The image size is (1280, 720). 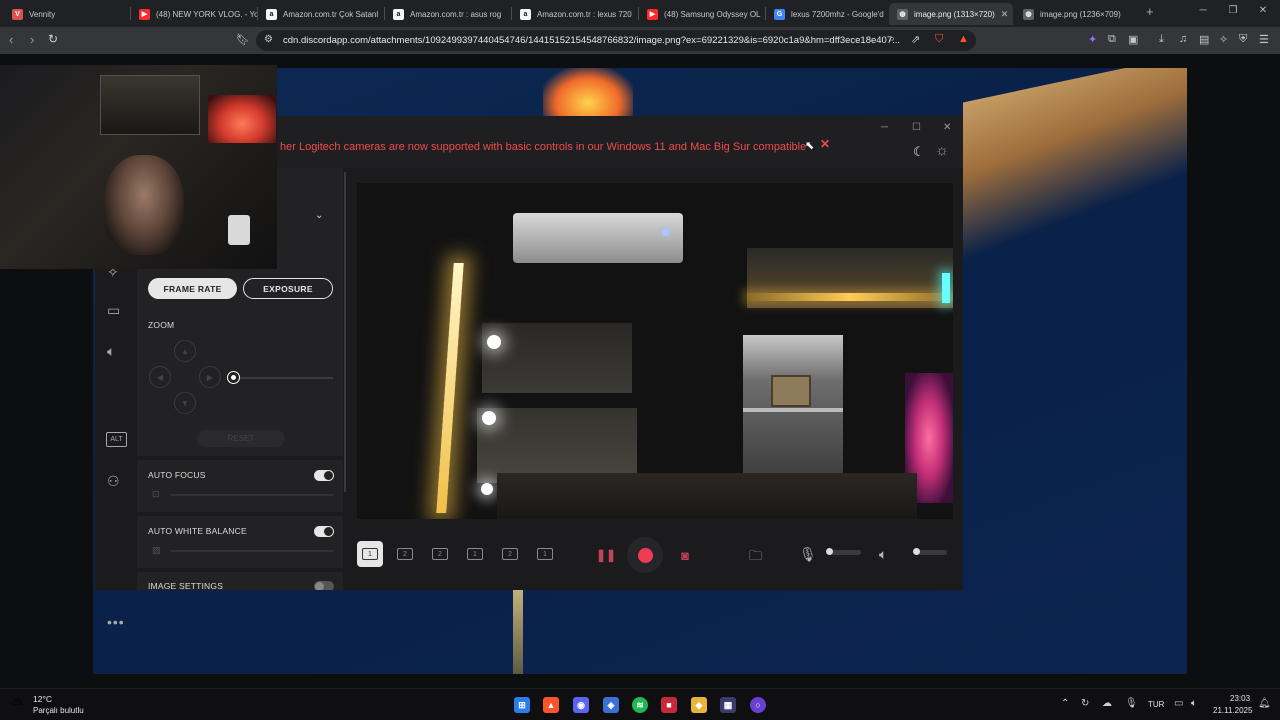 What do you see at coordinates (185, 351) in the screenshot?
I see `pan-up-icon: ▲` at bounding box center [185, 351].